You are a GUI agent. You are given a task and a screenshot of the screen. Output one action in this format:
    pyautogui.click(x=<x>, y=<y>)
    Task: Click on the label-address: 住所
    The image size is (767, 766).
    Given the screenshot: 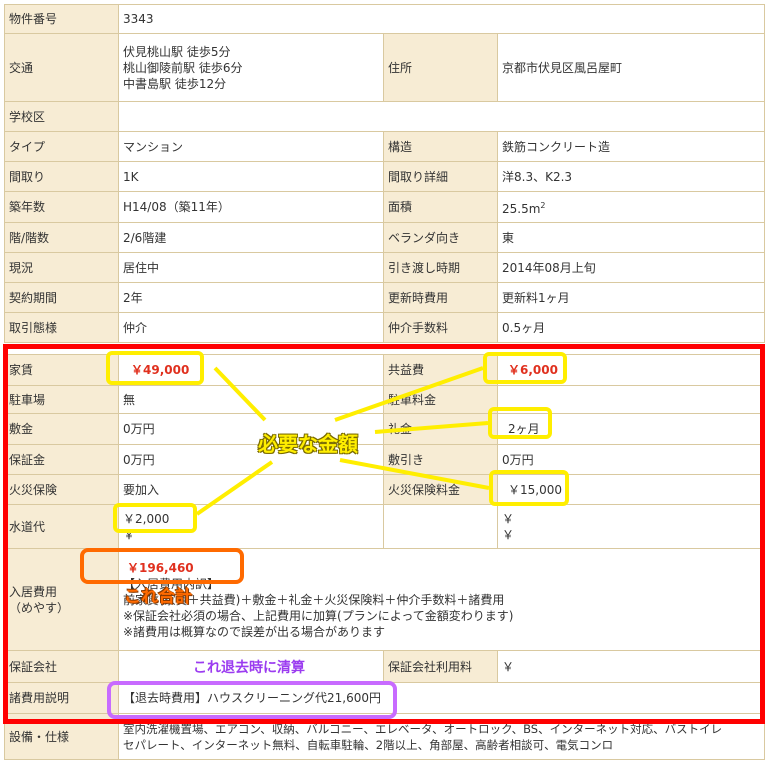 What is the action you would take?
    pyautogui.click(x=440, y=67)
    